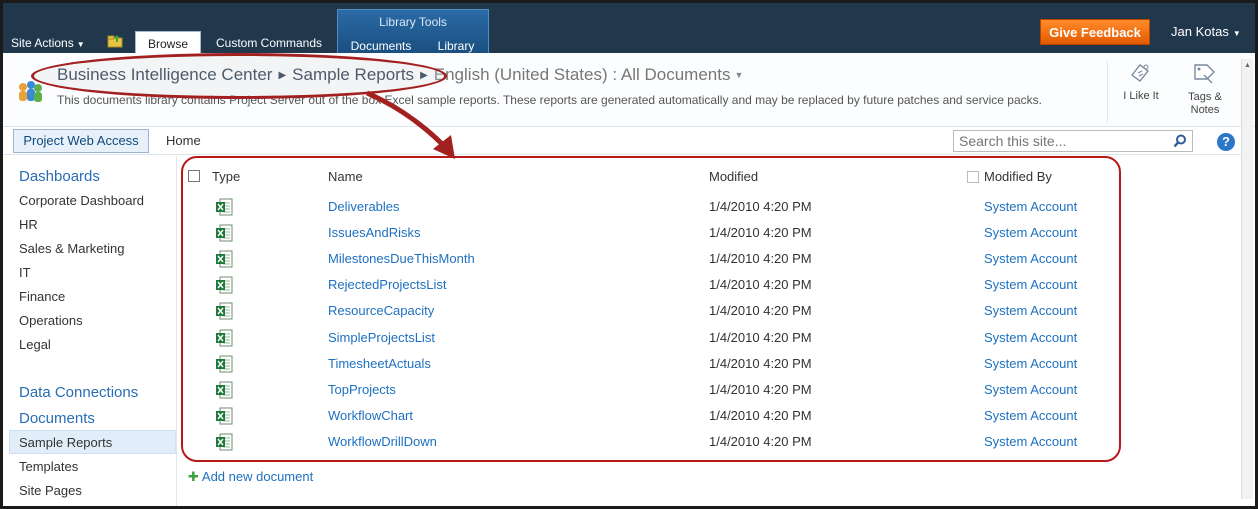 Image resolution: width=1258 pixels, height=509 pixels. Describe the element at coordinates (401, 258) in the screenshot. I see `document-name-link: MilestonesDueThisMonth` at that location.